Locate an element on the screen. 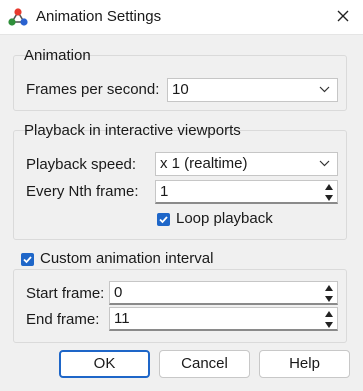 The image size is (363, 391). close-icon is located at coordinates (343, 16).